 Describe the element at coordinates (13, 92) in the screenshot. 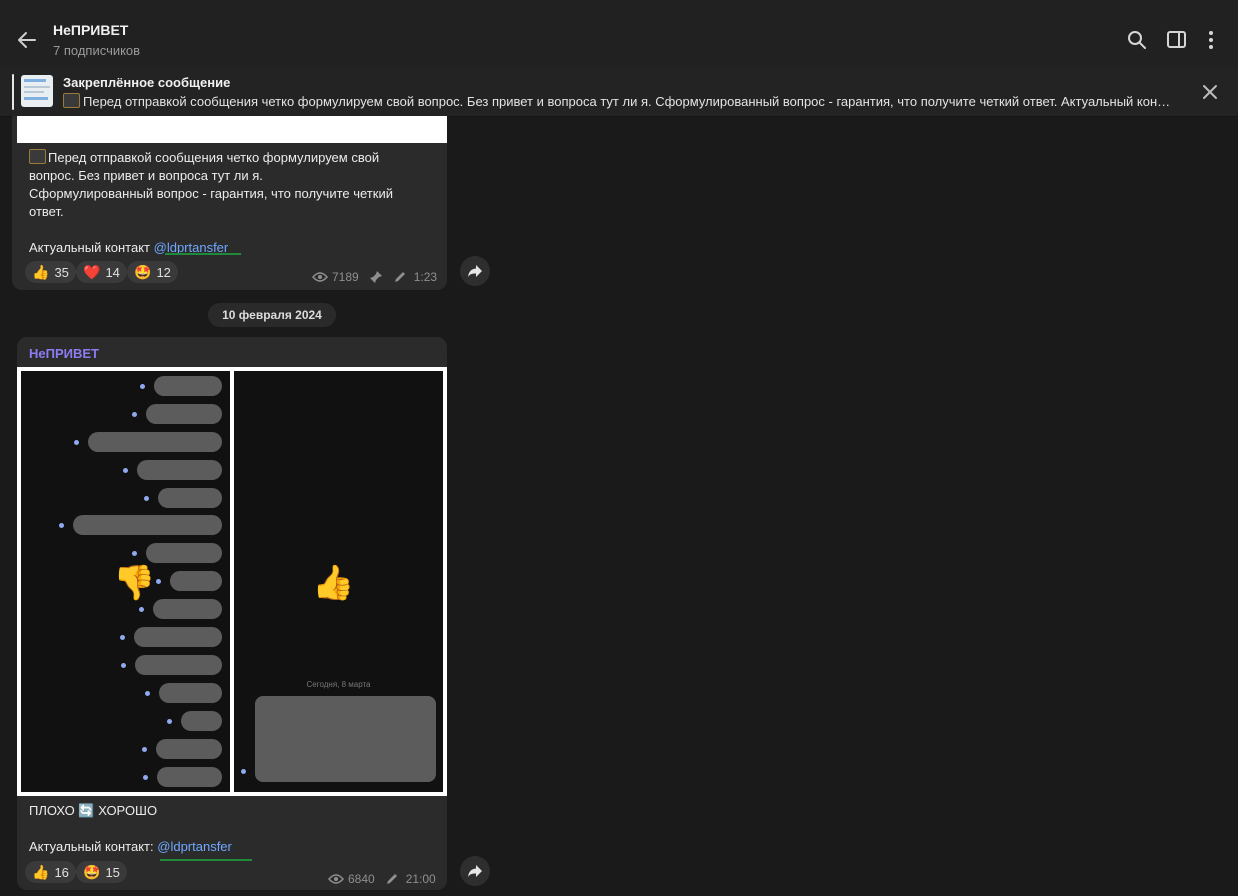

I see `pinned-accent-line` at that location.